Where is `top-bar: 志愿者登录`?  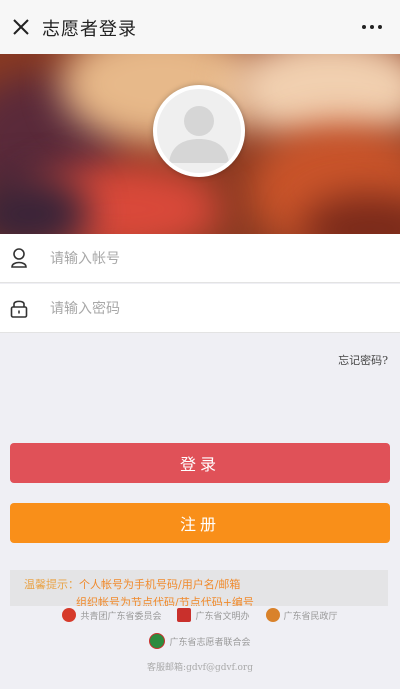
top-bar: 志愿者登录 is located at coordinates (200, 27).